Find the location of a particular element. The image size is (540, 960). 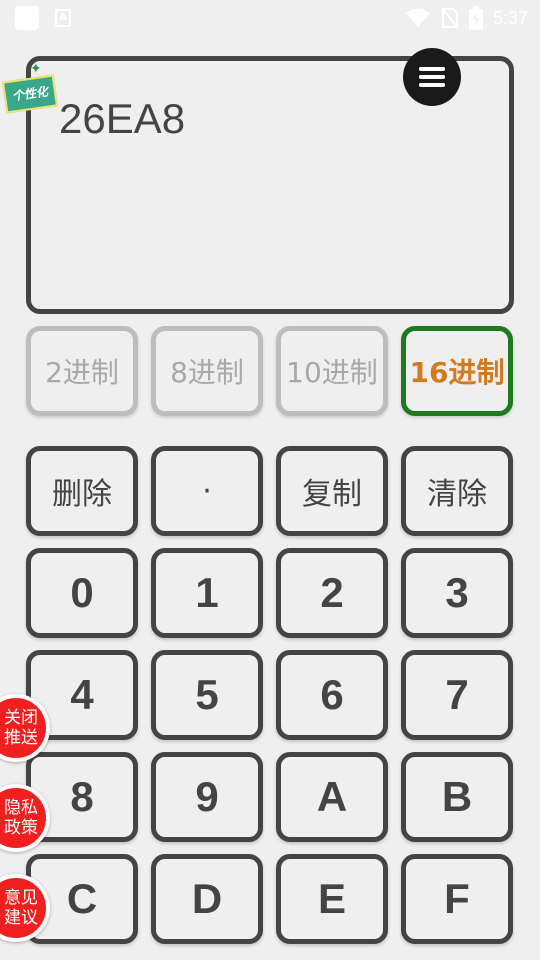

key-1: 1 is located at coordinates (207, 593).